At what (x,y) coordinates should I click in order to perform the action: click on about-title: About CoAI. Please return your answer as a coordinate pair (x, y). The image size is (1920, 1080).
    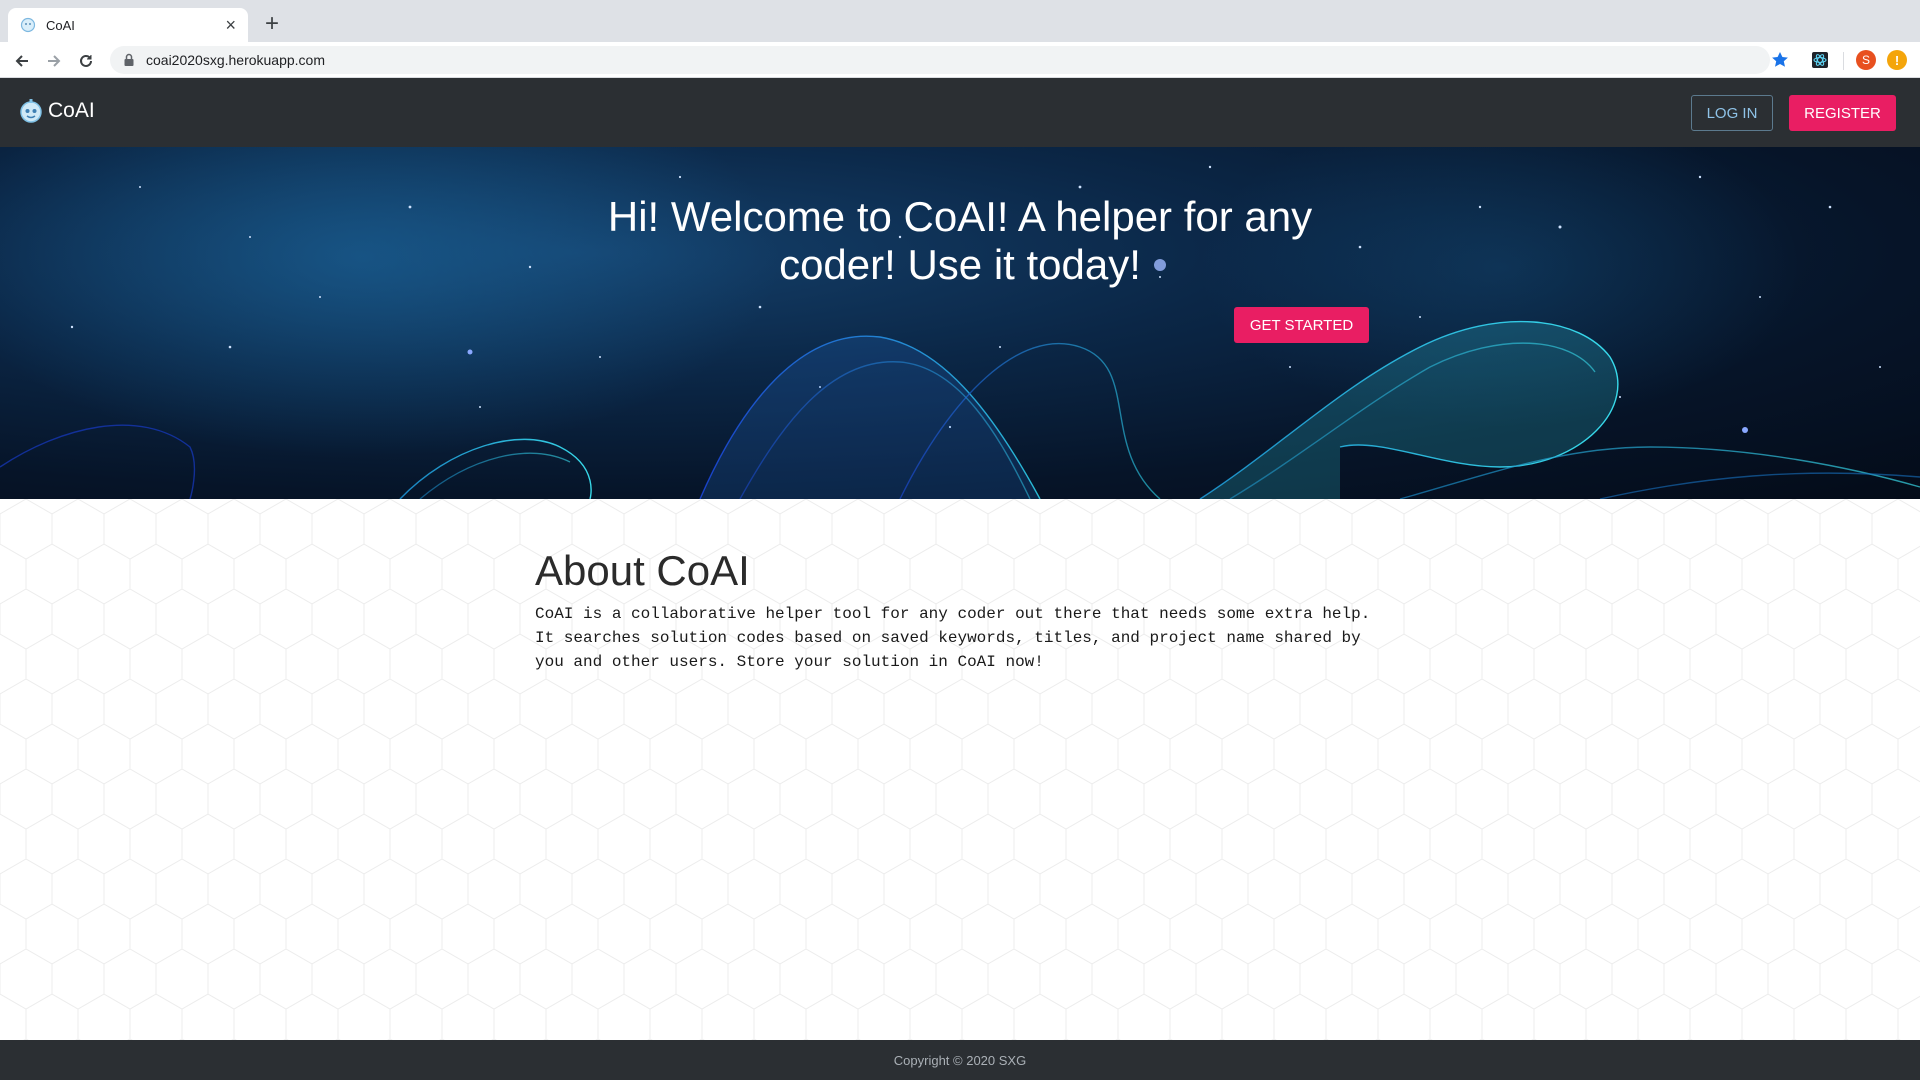
    Looking at the image, I should click on (642, 570).